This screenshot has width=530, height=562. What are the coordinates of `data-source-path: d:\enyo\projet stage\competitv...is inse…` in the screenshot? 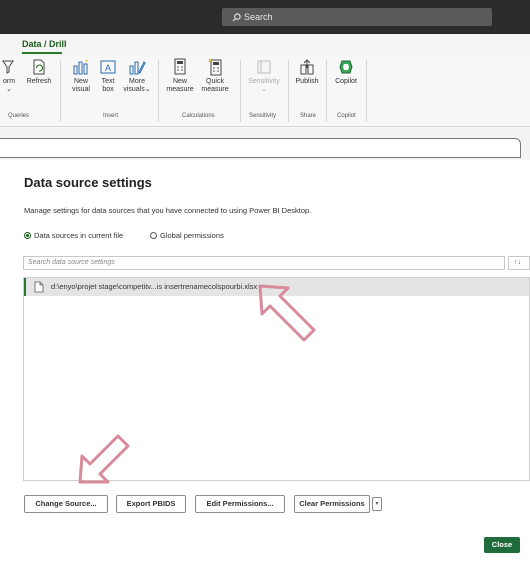 It's located at (154, 286).